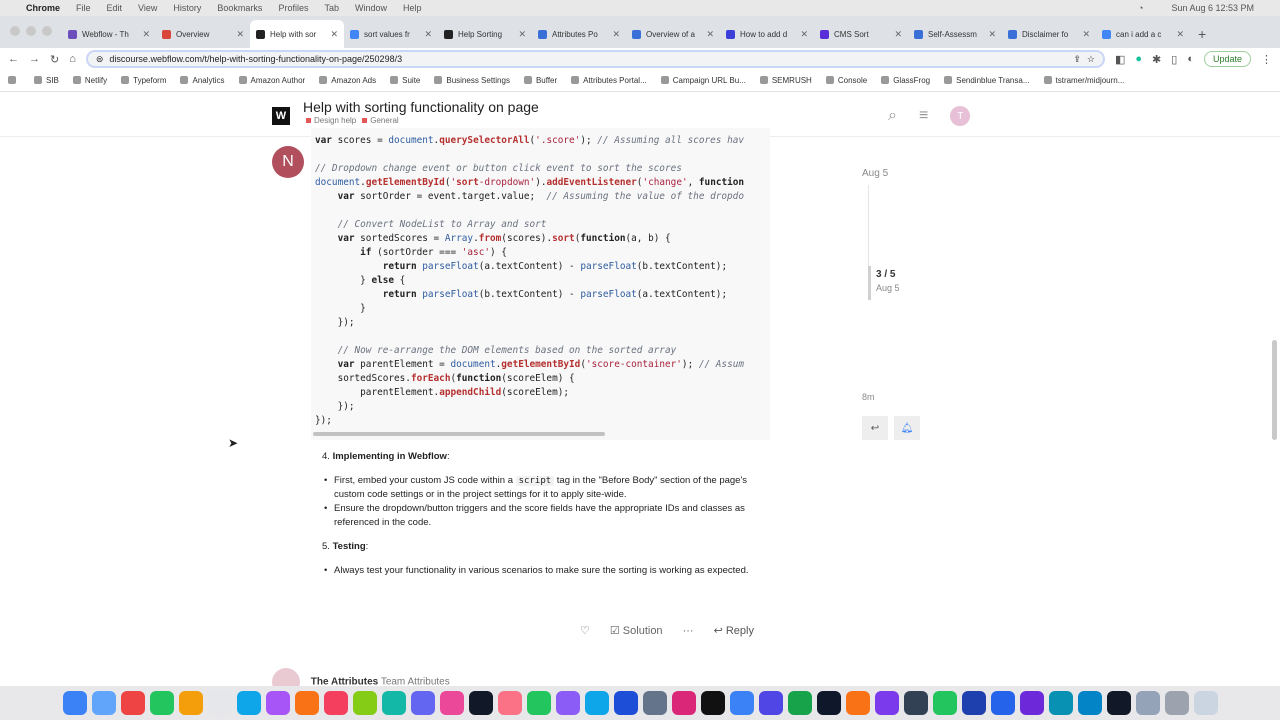 This screenshot has height=720, width=1280. What do you see at coordinates (472, 80) in the screenshot?
I see `bookmark-item: Business Settings` at bounding box center [472, 80].